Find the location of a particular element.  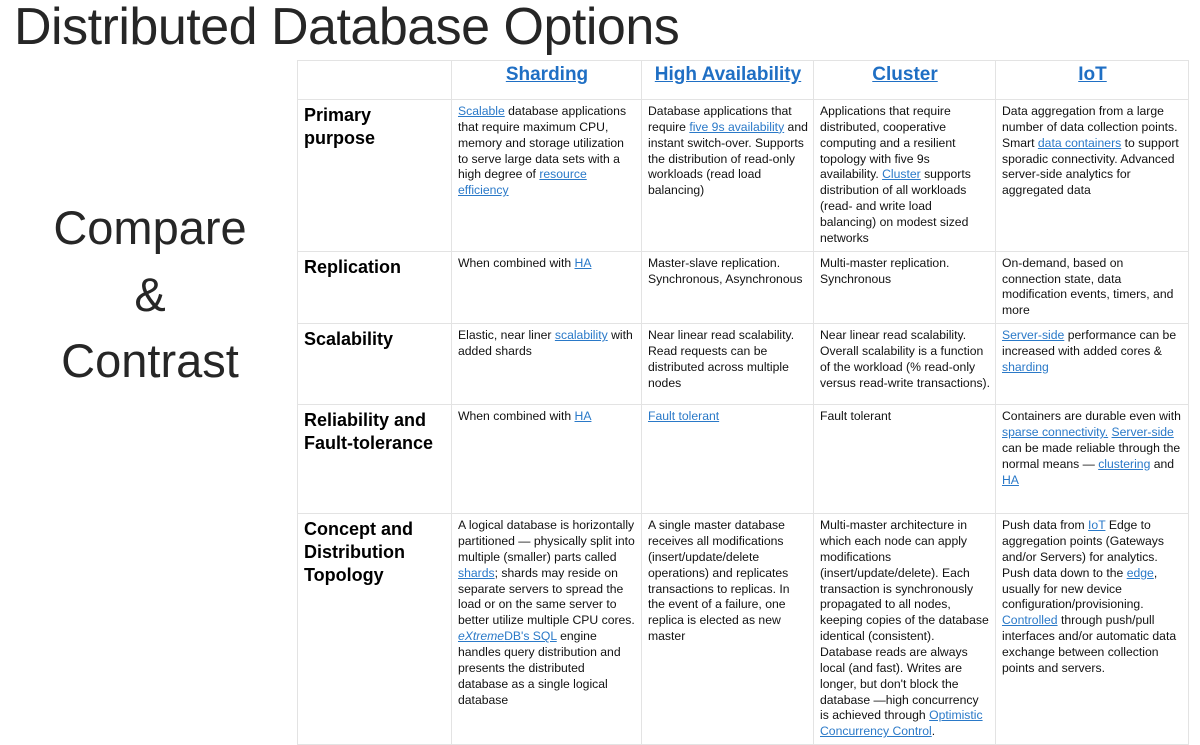

row-label-replication: Replication is located at coordinates (374, 287).